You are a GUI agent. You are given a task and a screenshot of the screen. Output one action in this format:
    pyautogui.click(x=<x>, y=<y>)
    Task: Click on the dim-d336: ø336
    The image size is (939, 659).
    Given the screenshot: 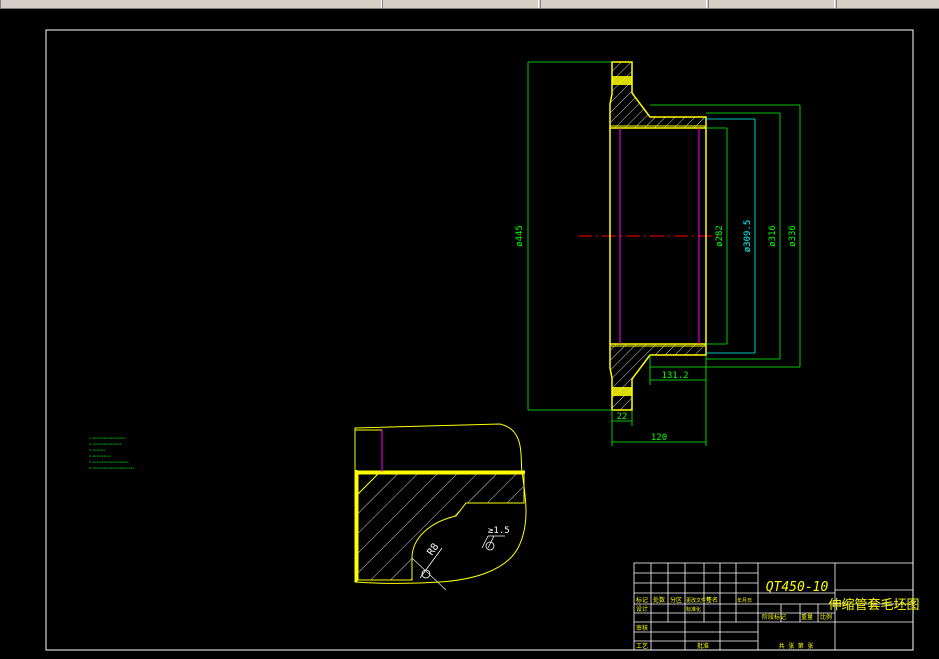 What is the action you would take?
    pyautogui.click(x=793, y=236)
    